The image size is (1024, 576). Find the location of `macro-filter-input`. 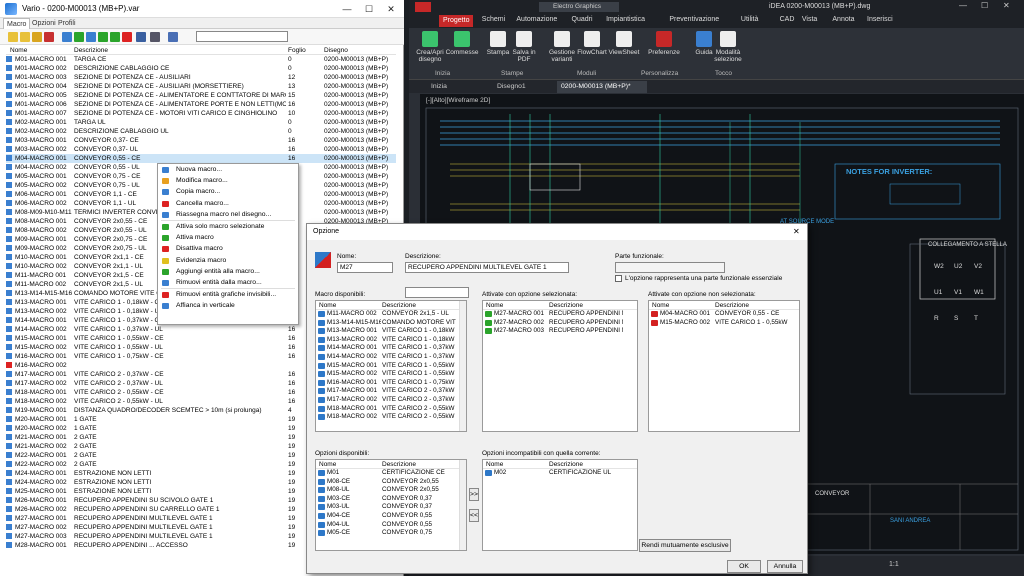

macro-filter-input is located at coordinates (437, 292).